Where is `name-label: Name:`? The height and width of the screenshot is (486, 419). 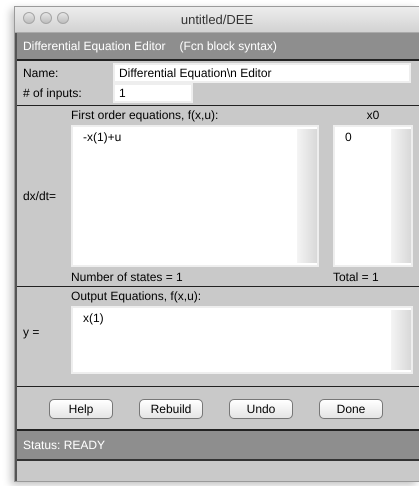 name-label: Name: is located at coordinates (41, 73).